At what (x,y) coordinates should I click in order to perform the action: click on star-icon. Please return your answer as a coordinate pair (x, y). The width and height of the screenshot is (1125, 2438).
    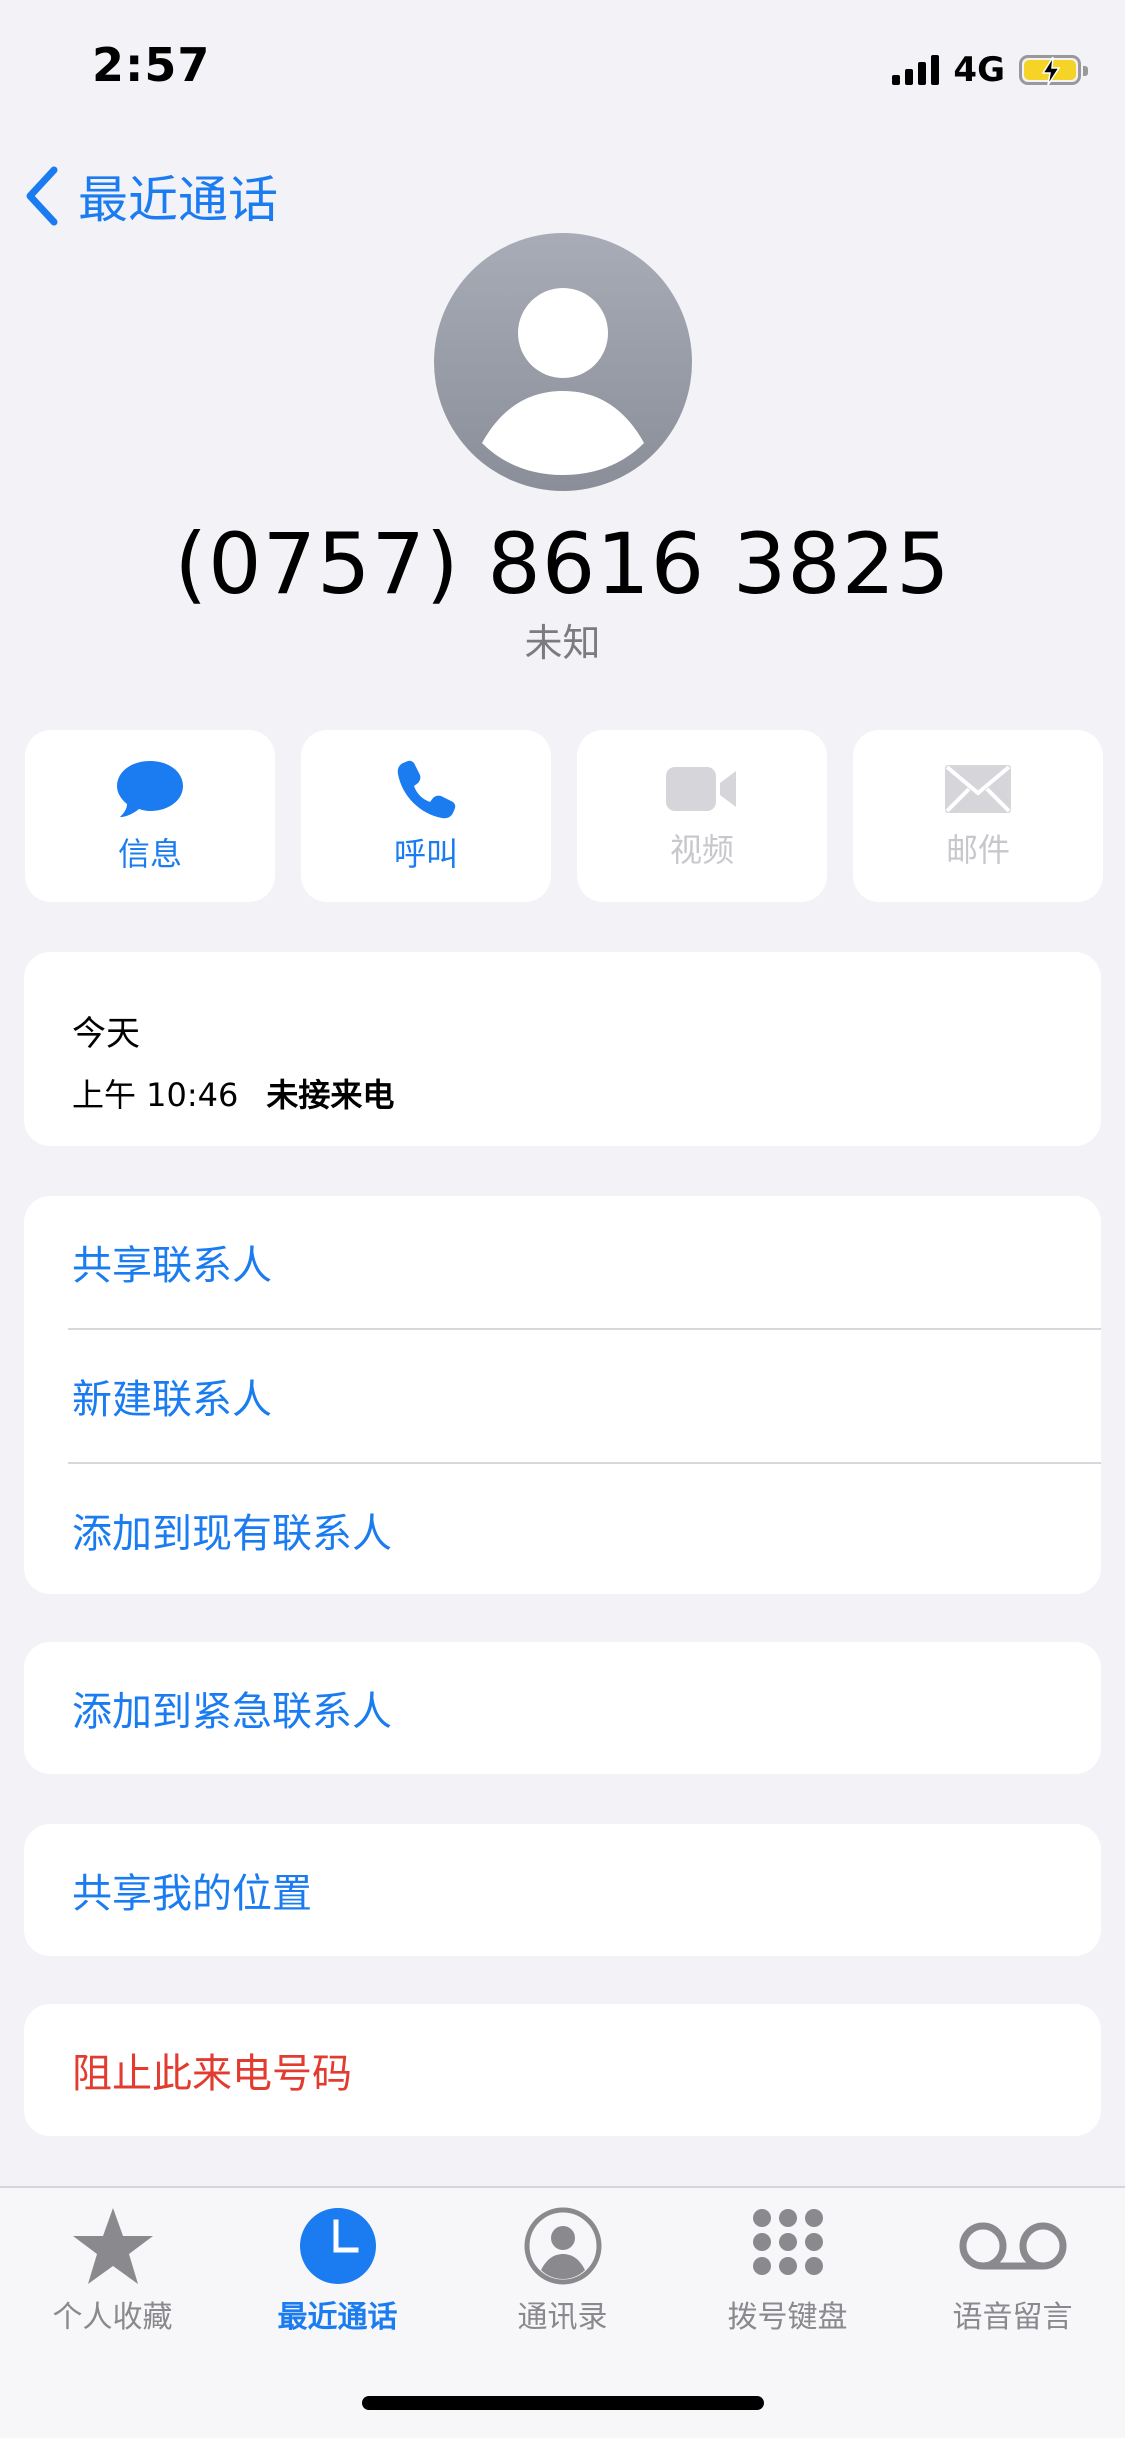
    Looking at the image, I should click on (112, 2246).